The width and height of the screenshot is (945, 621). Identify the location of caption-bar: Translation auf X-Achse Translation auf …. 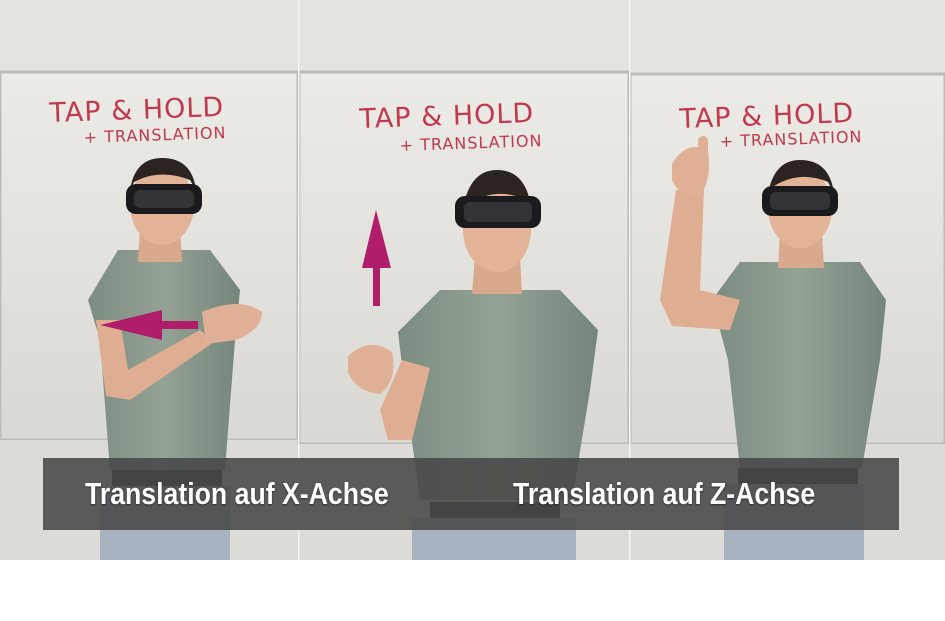
(471, 494).